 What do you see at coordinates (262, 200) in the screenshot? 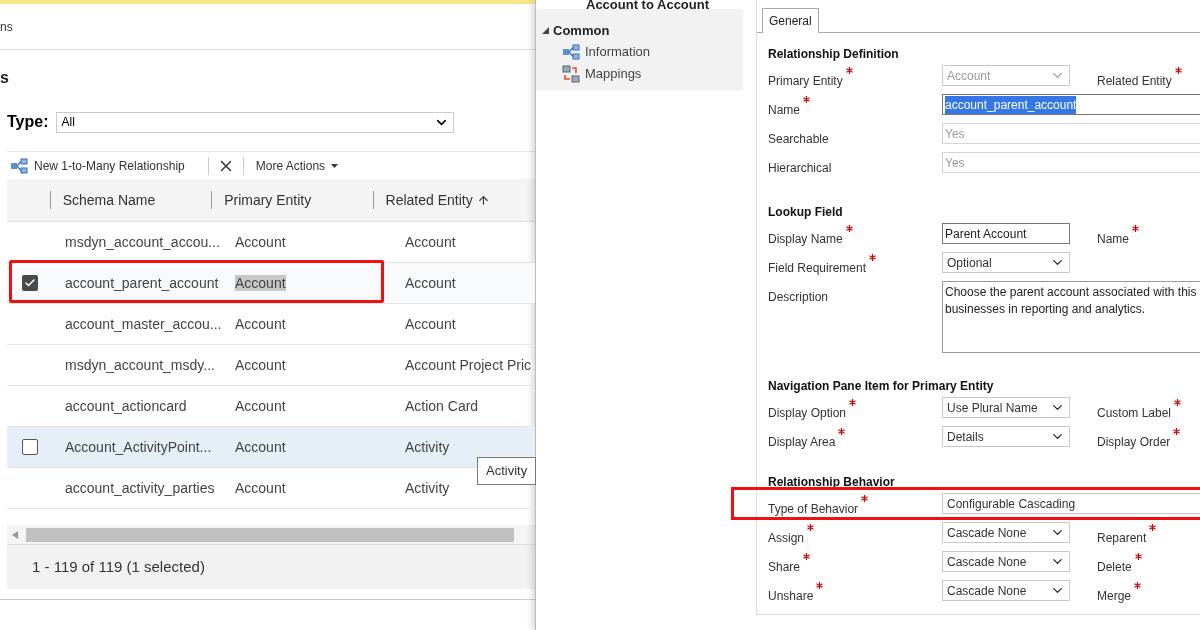
I see `column-header: Primary Entity` at bounding box center [262, 200].